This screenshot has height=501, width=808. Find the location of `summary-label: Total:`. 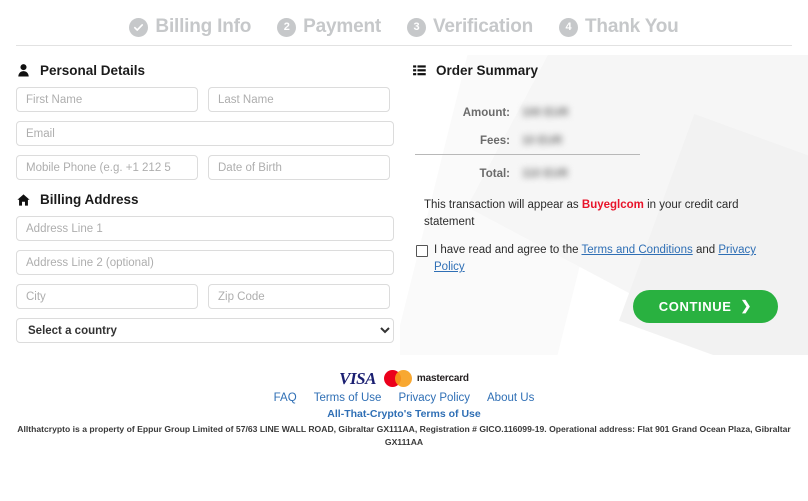

summary-label: Total: is located at coordinates (494, 174).